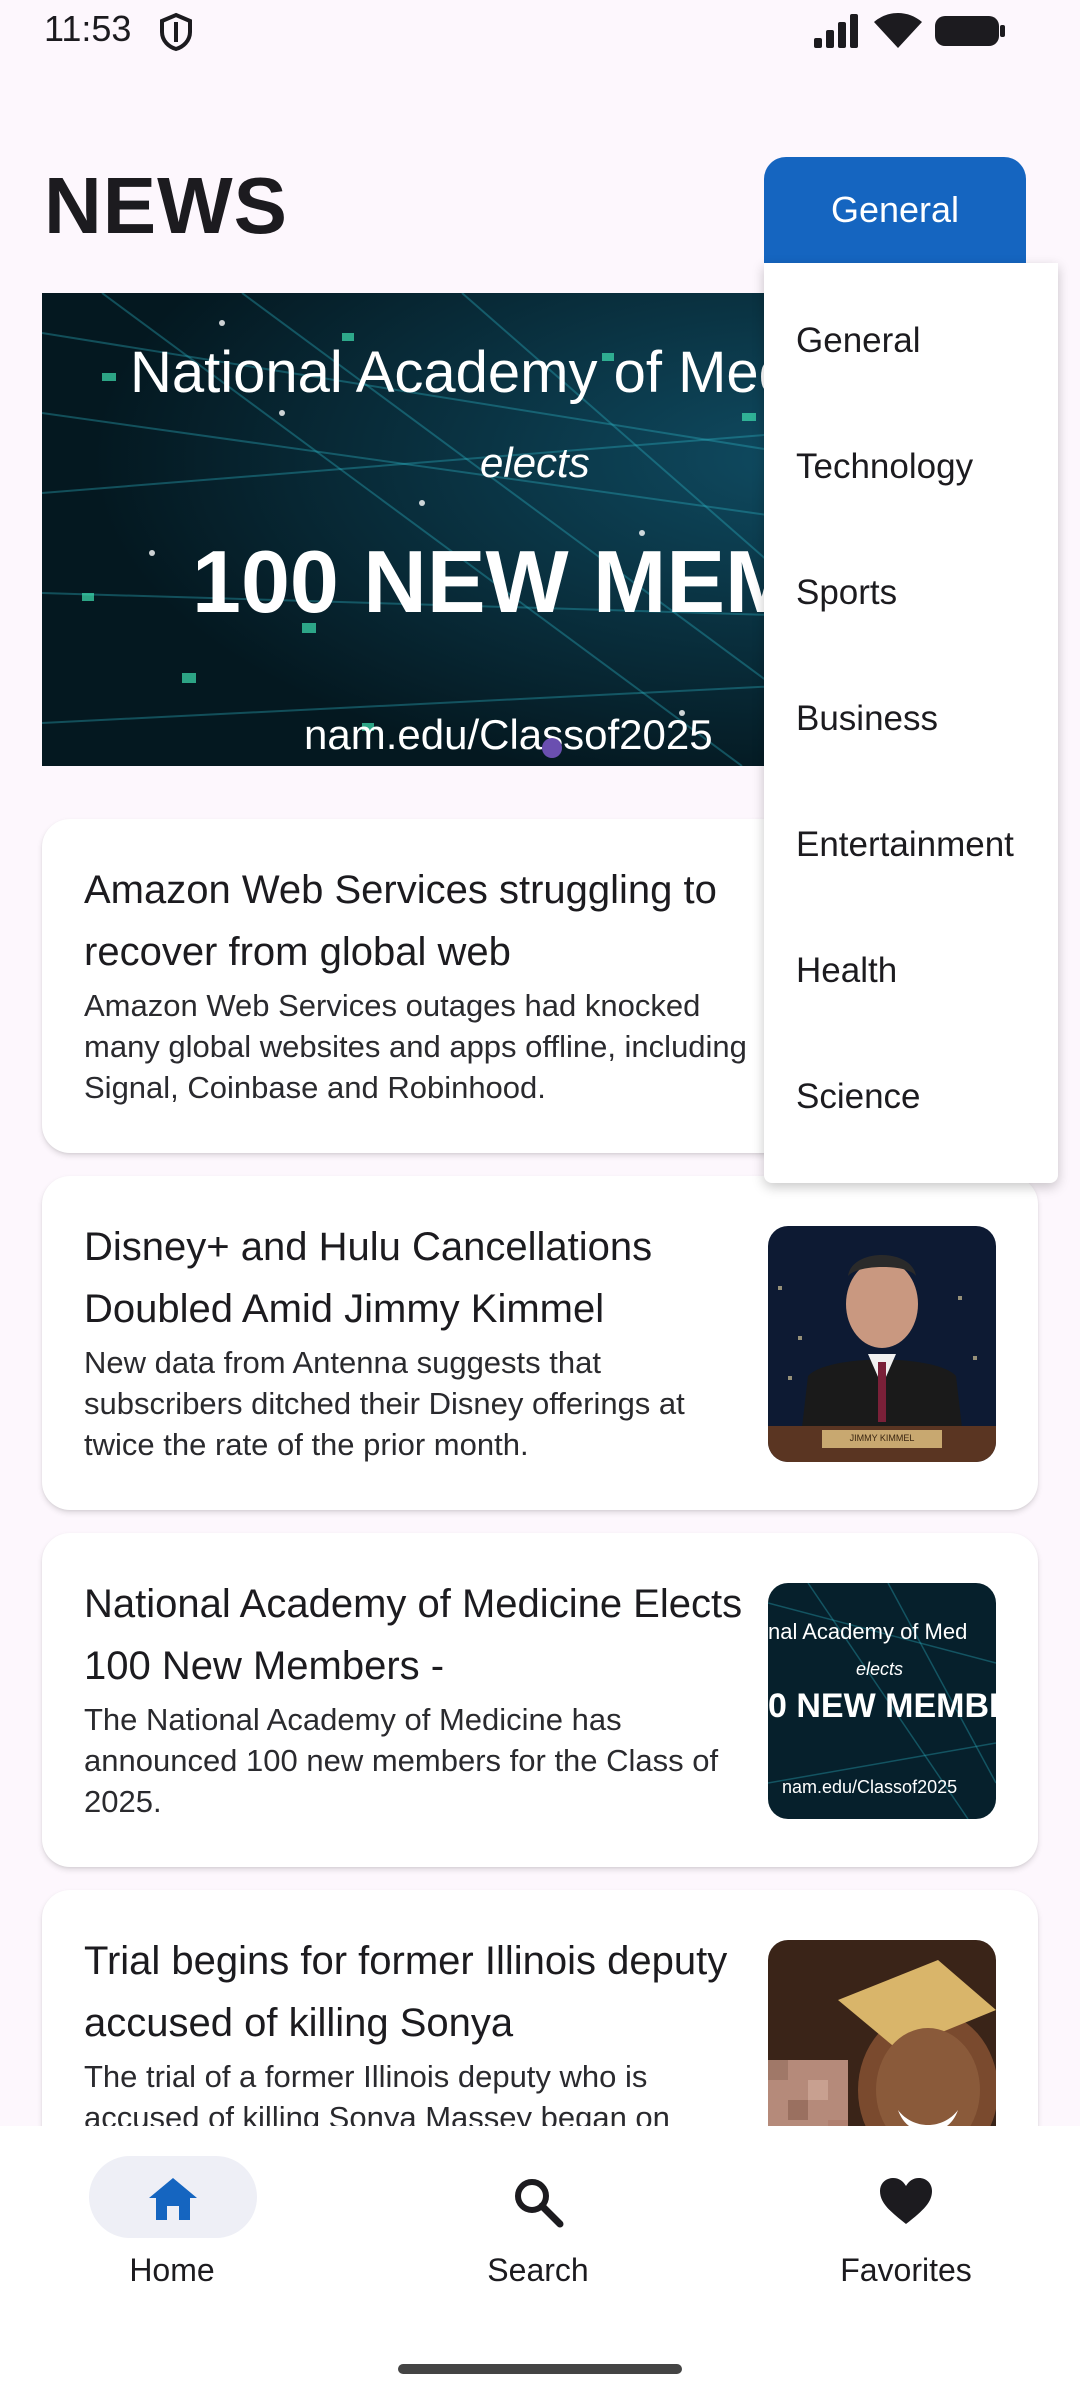 The image size is (1080, 2400). I want to click on menu-item-technology: Technology, so click(884, 467).